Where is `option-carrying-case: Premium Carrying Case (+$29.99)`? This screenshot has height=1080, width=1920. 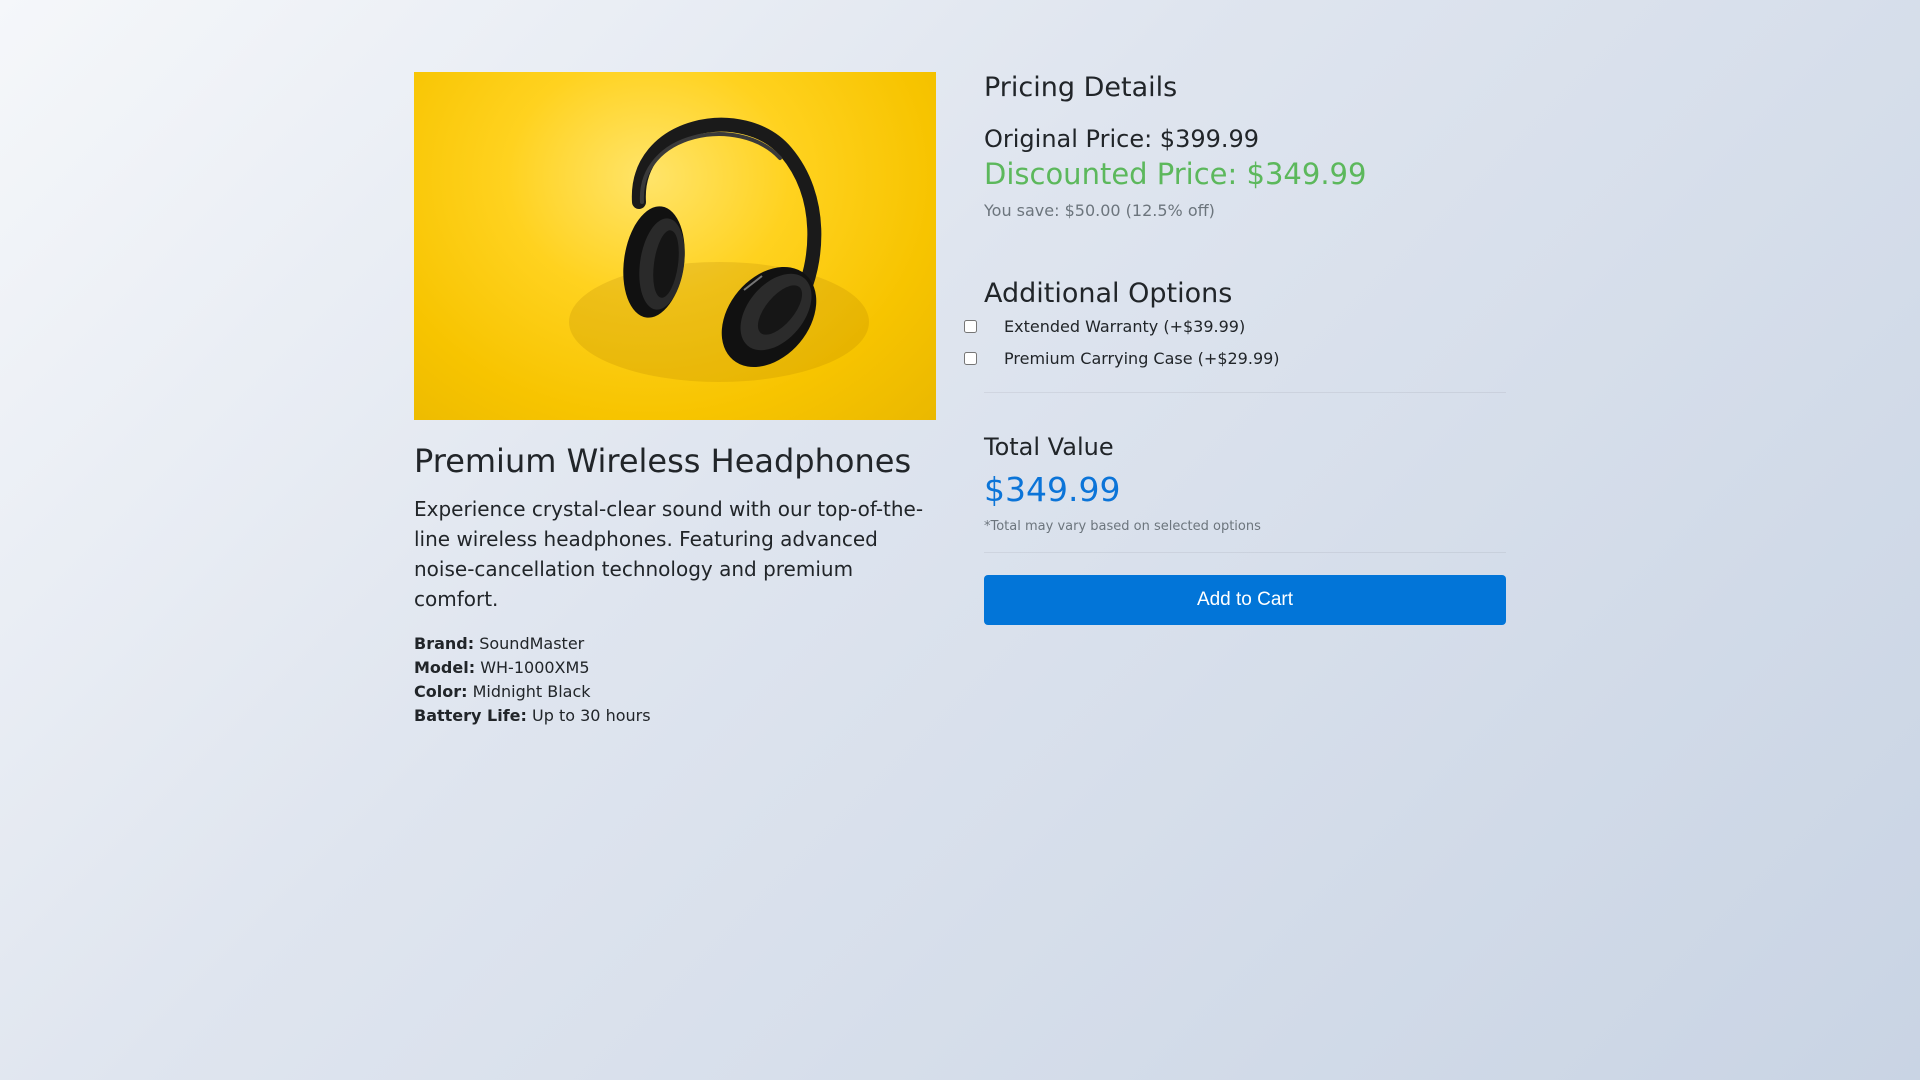
option-carrying-case: Premium Carrying Case (+$29.99) is located at coordinates (1235, 358).